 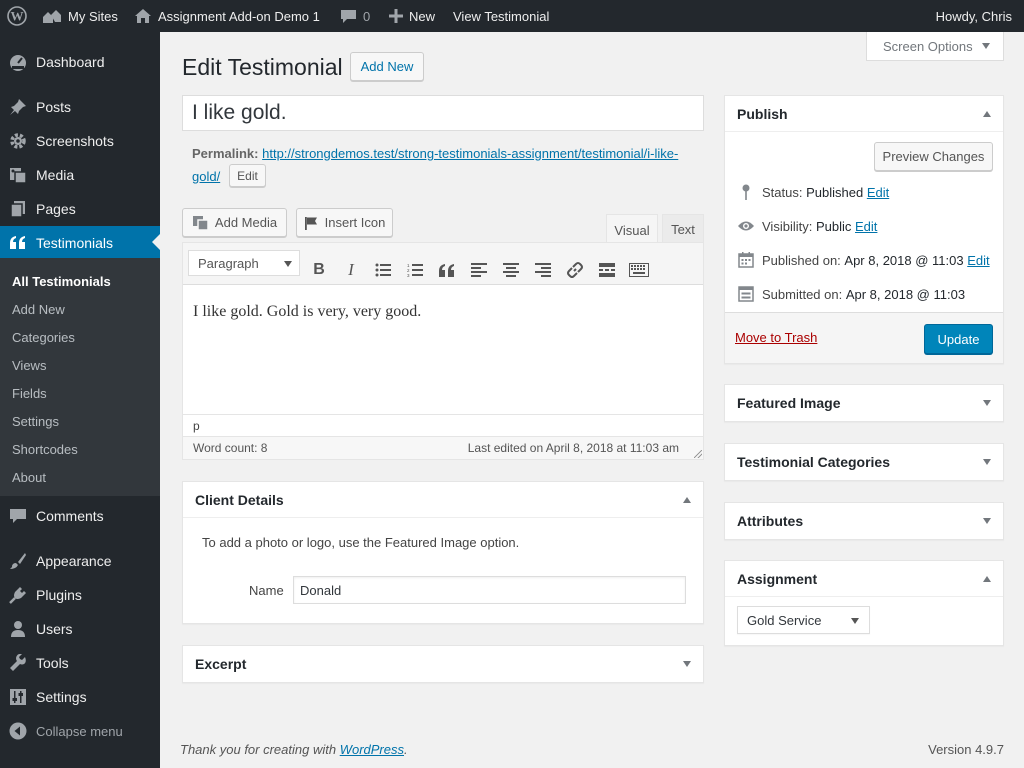 What do you see at coordinates (307, 312) in the screenshot?
I see `editor-content: I like gold. Gold is very, very good.` at bounding box center [307, 312].